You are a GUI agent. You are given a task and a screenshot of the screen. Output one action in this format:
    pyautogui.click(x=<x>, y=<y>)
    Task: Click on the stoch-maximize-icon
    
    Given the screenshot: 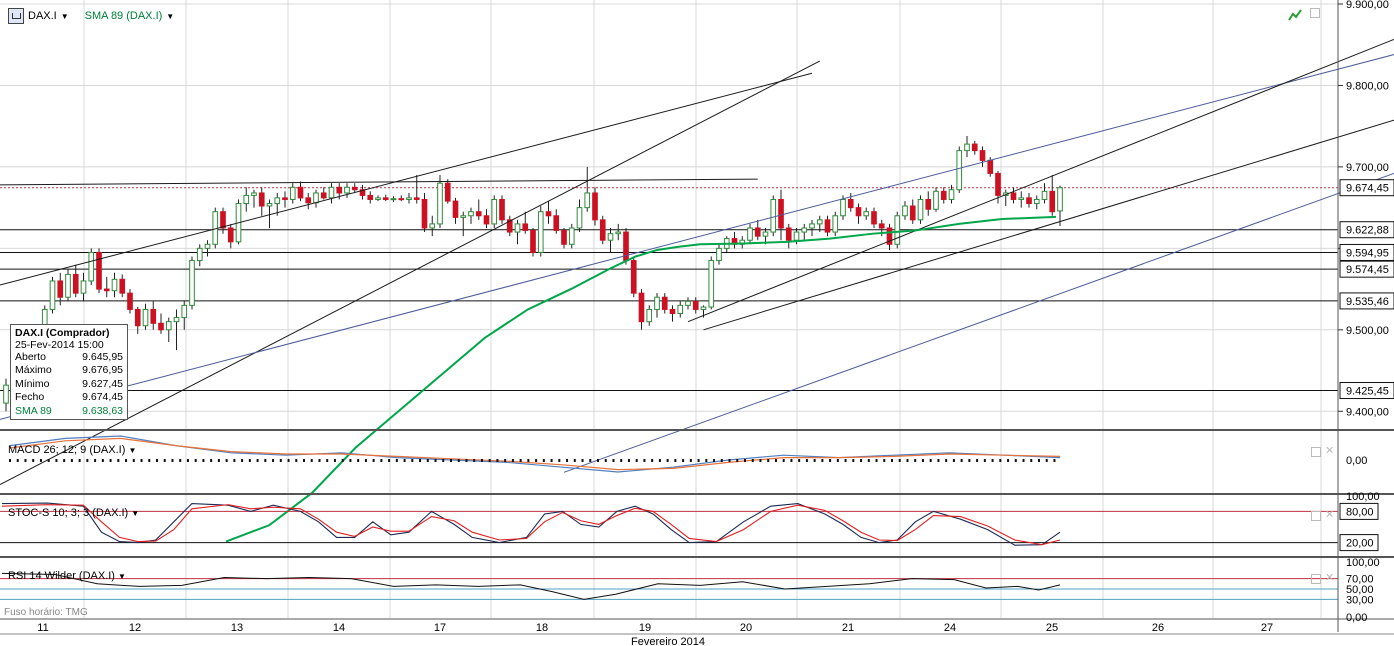 What is the action you would take?
    pyautogui.click(x=1316, y=516)
    